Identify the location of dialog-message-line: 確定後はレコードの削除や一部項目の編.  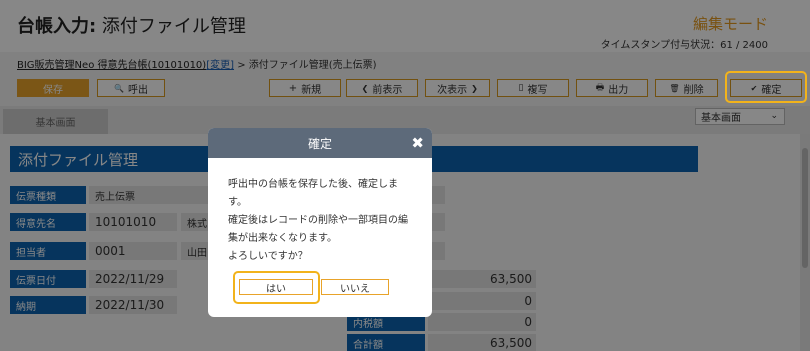
(318, 220).